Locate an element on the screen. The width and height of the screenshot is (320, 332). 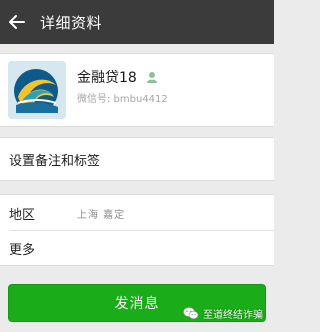
watermark-text: 至道终结诈骗 is located at coordinates (233, 315).